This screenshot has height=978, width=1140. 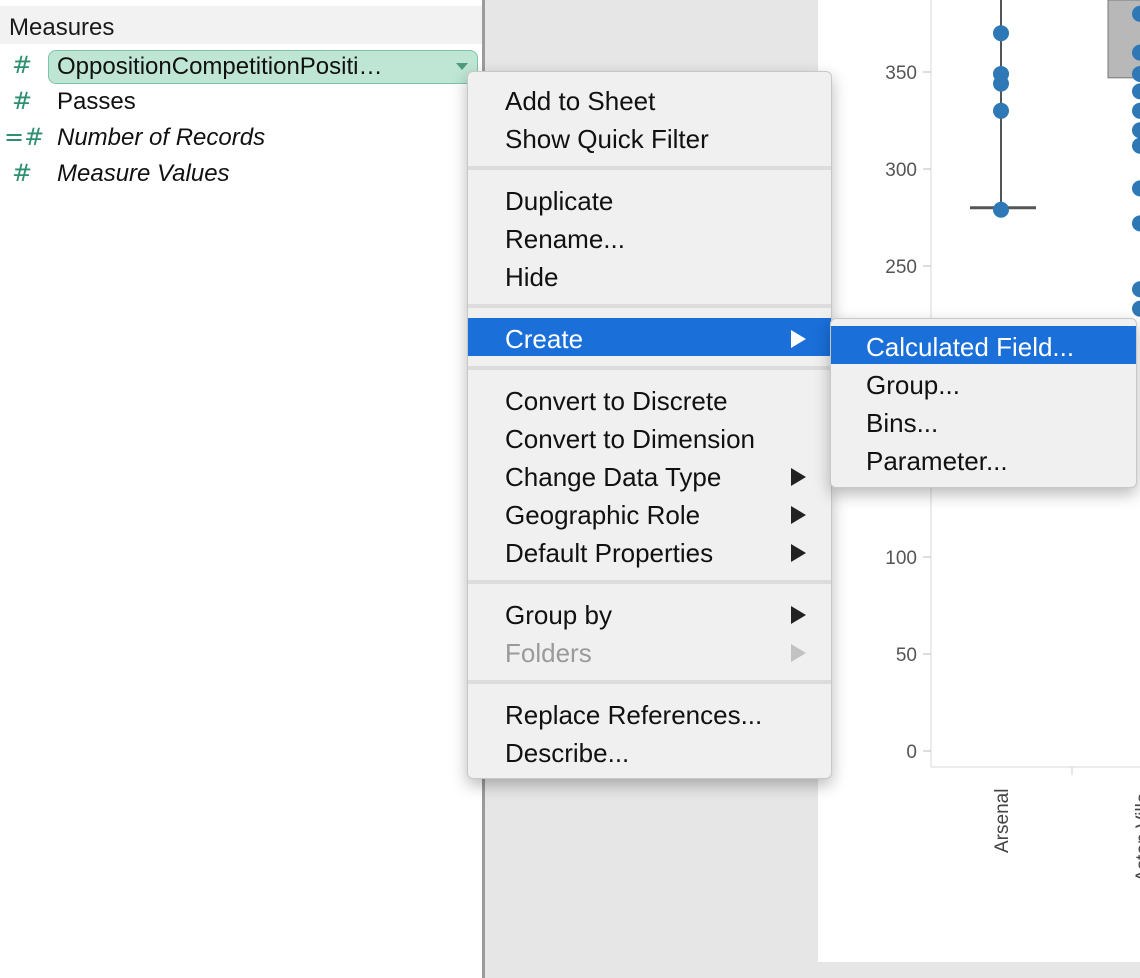 I want to click on field-measure-values: # Measure Values, so click(x=241, y=174).